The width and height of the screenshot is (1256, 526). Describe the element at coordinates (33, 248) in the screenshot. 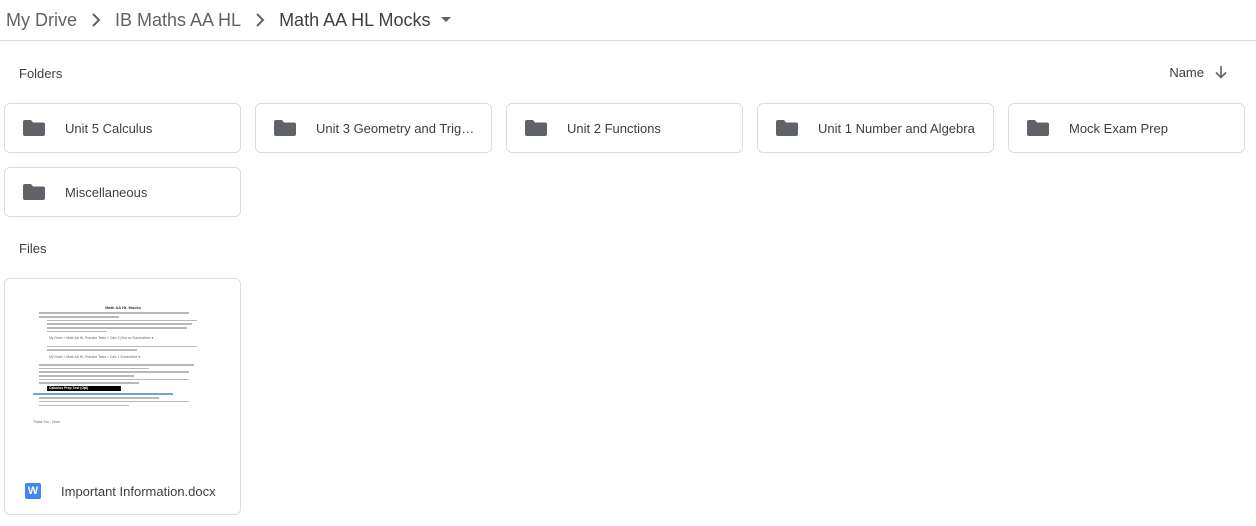

I see `files-section-label: Files` at that location.